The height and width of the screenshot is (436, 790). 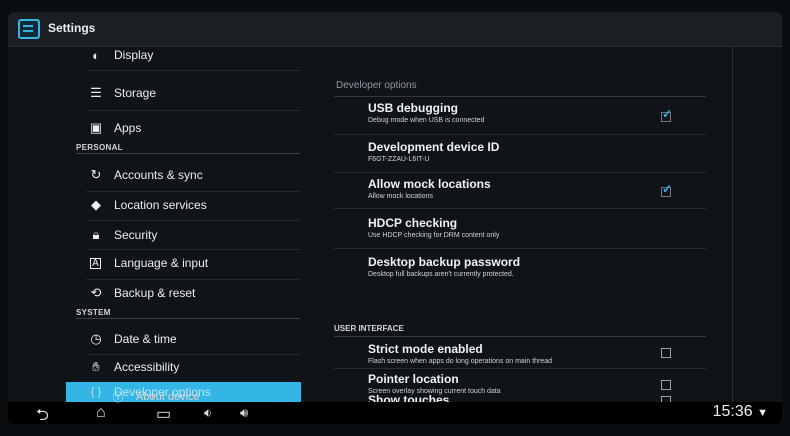 I want to click on language-icon: A, so click(x=95, y=263).